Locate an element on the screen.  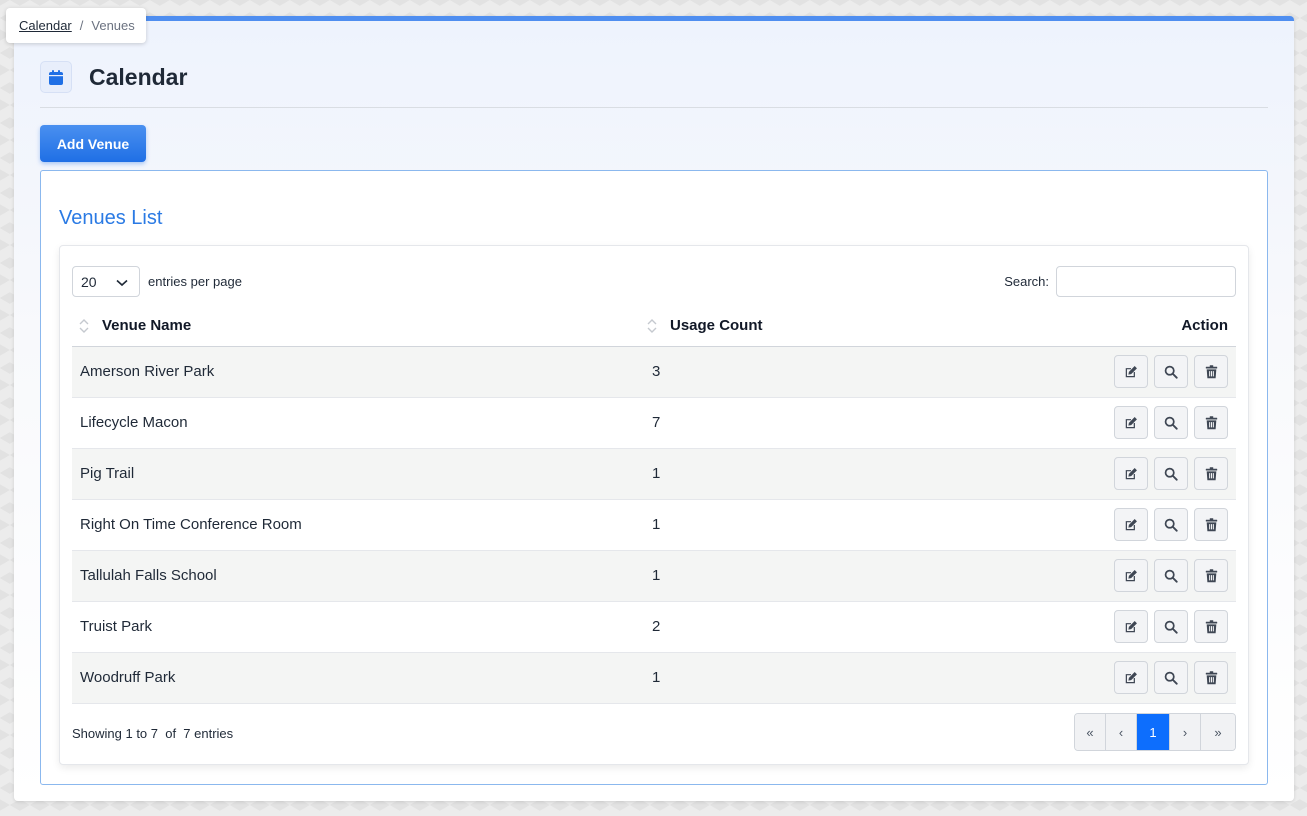
search-group: Search: is located at coordinates (1120, 281).